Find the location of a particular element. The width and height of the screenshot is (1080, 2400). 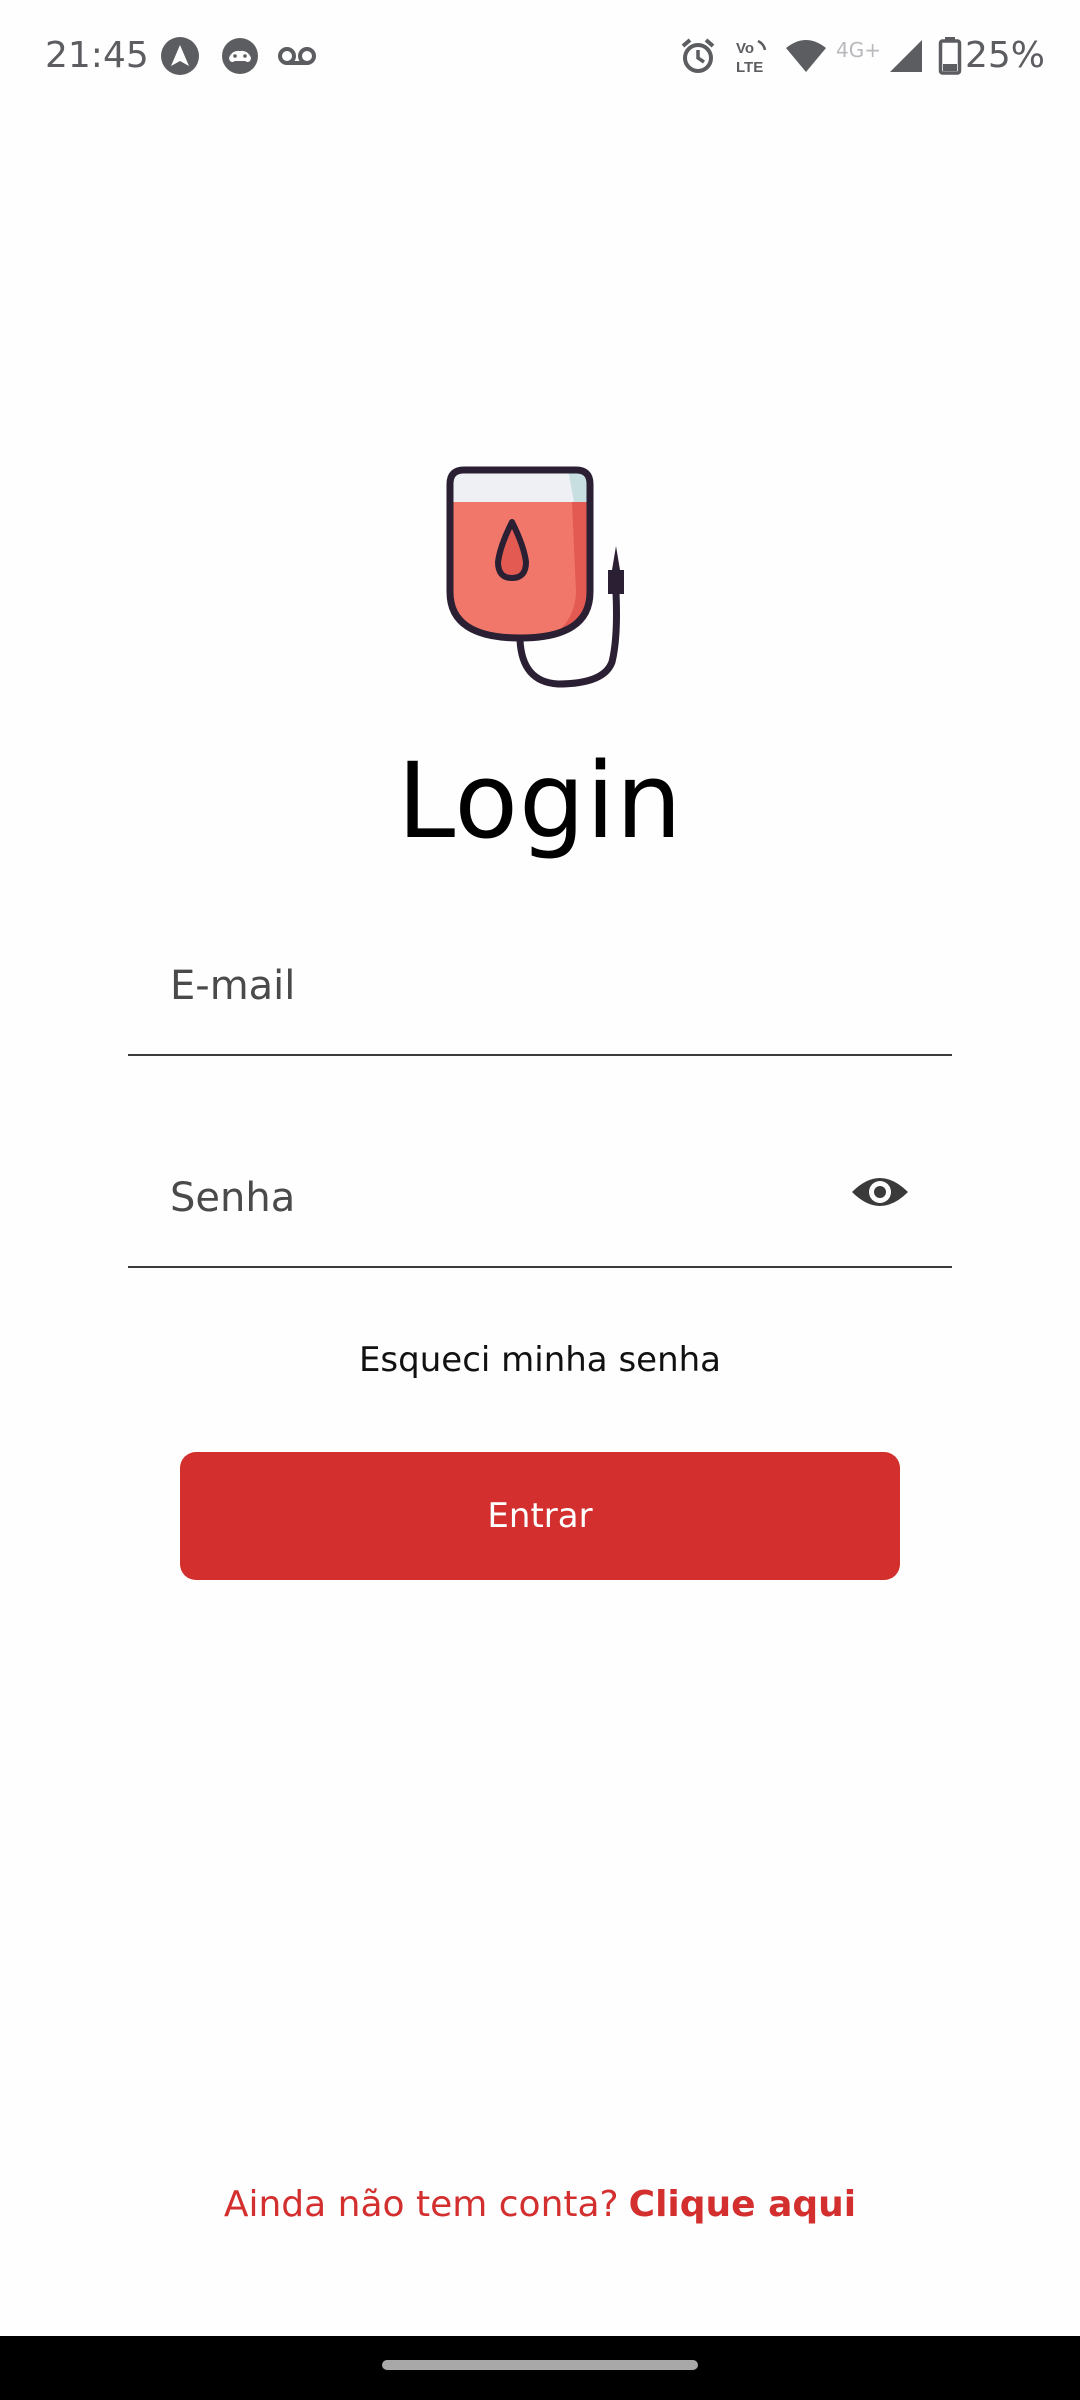

email-field is located at coordinates (540, 1006).